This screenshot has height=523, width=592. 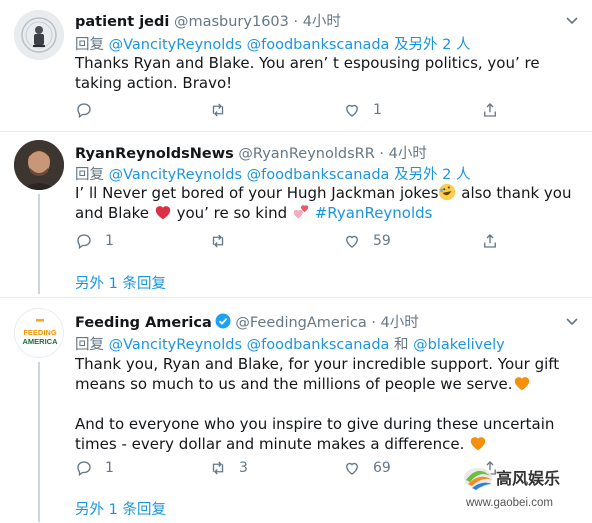 I want to click on display-name: Feeding America, so click(x=143, y=323).